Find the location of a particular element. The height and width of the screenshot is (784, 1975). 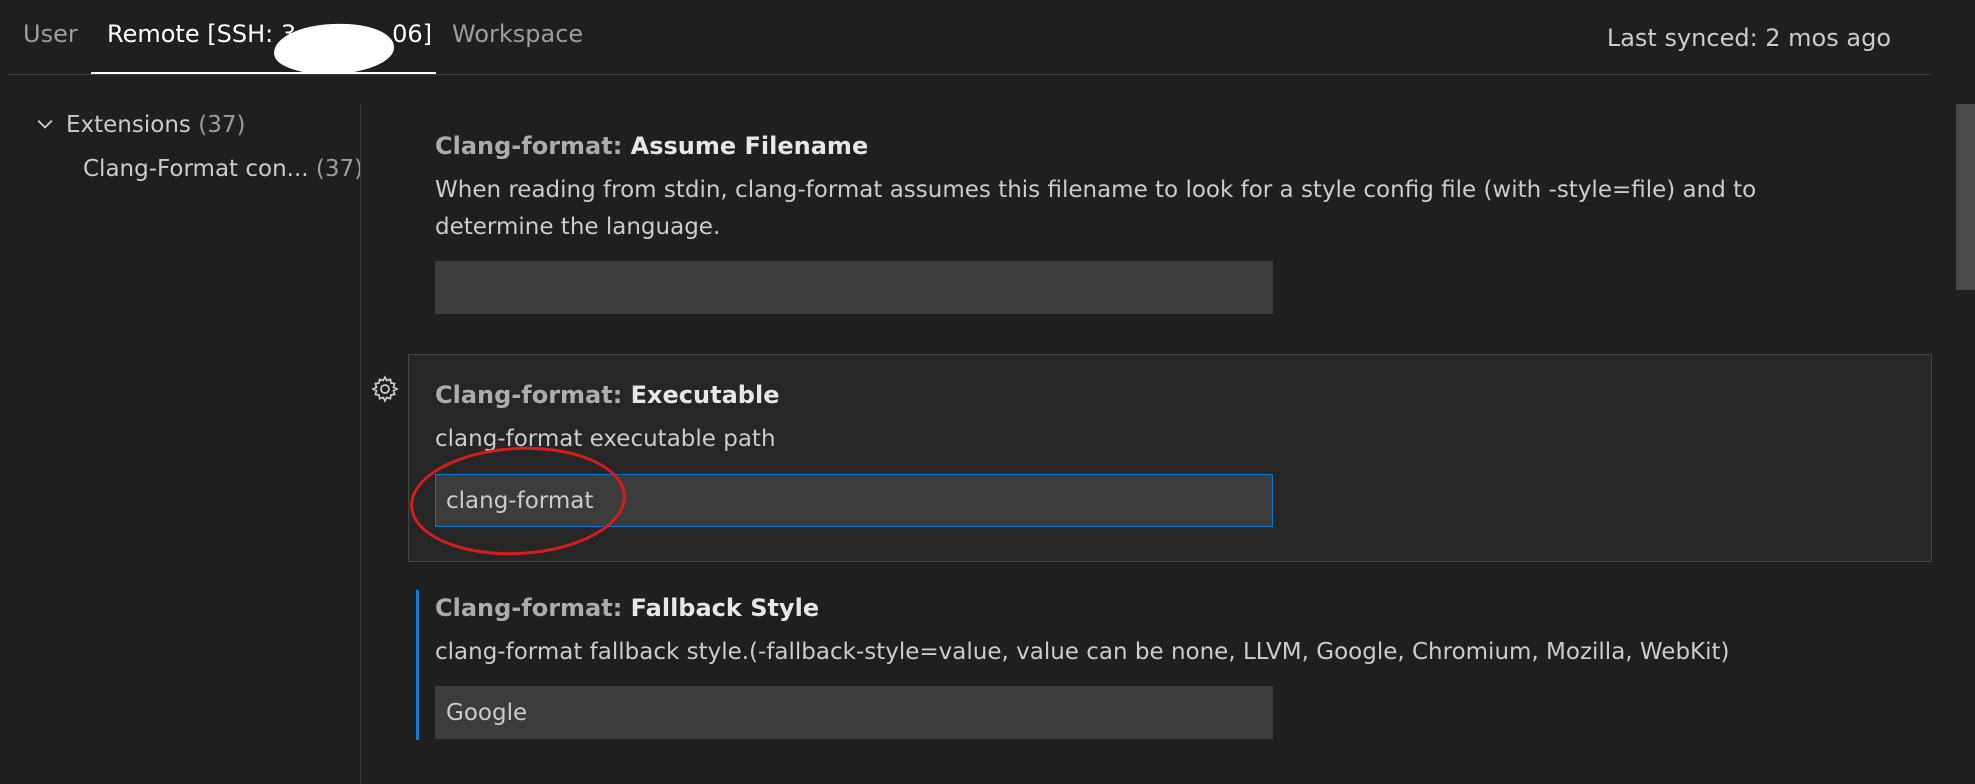

tabbar-divider is located at coordinates (969, 74).